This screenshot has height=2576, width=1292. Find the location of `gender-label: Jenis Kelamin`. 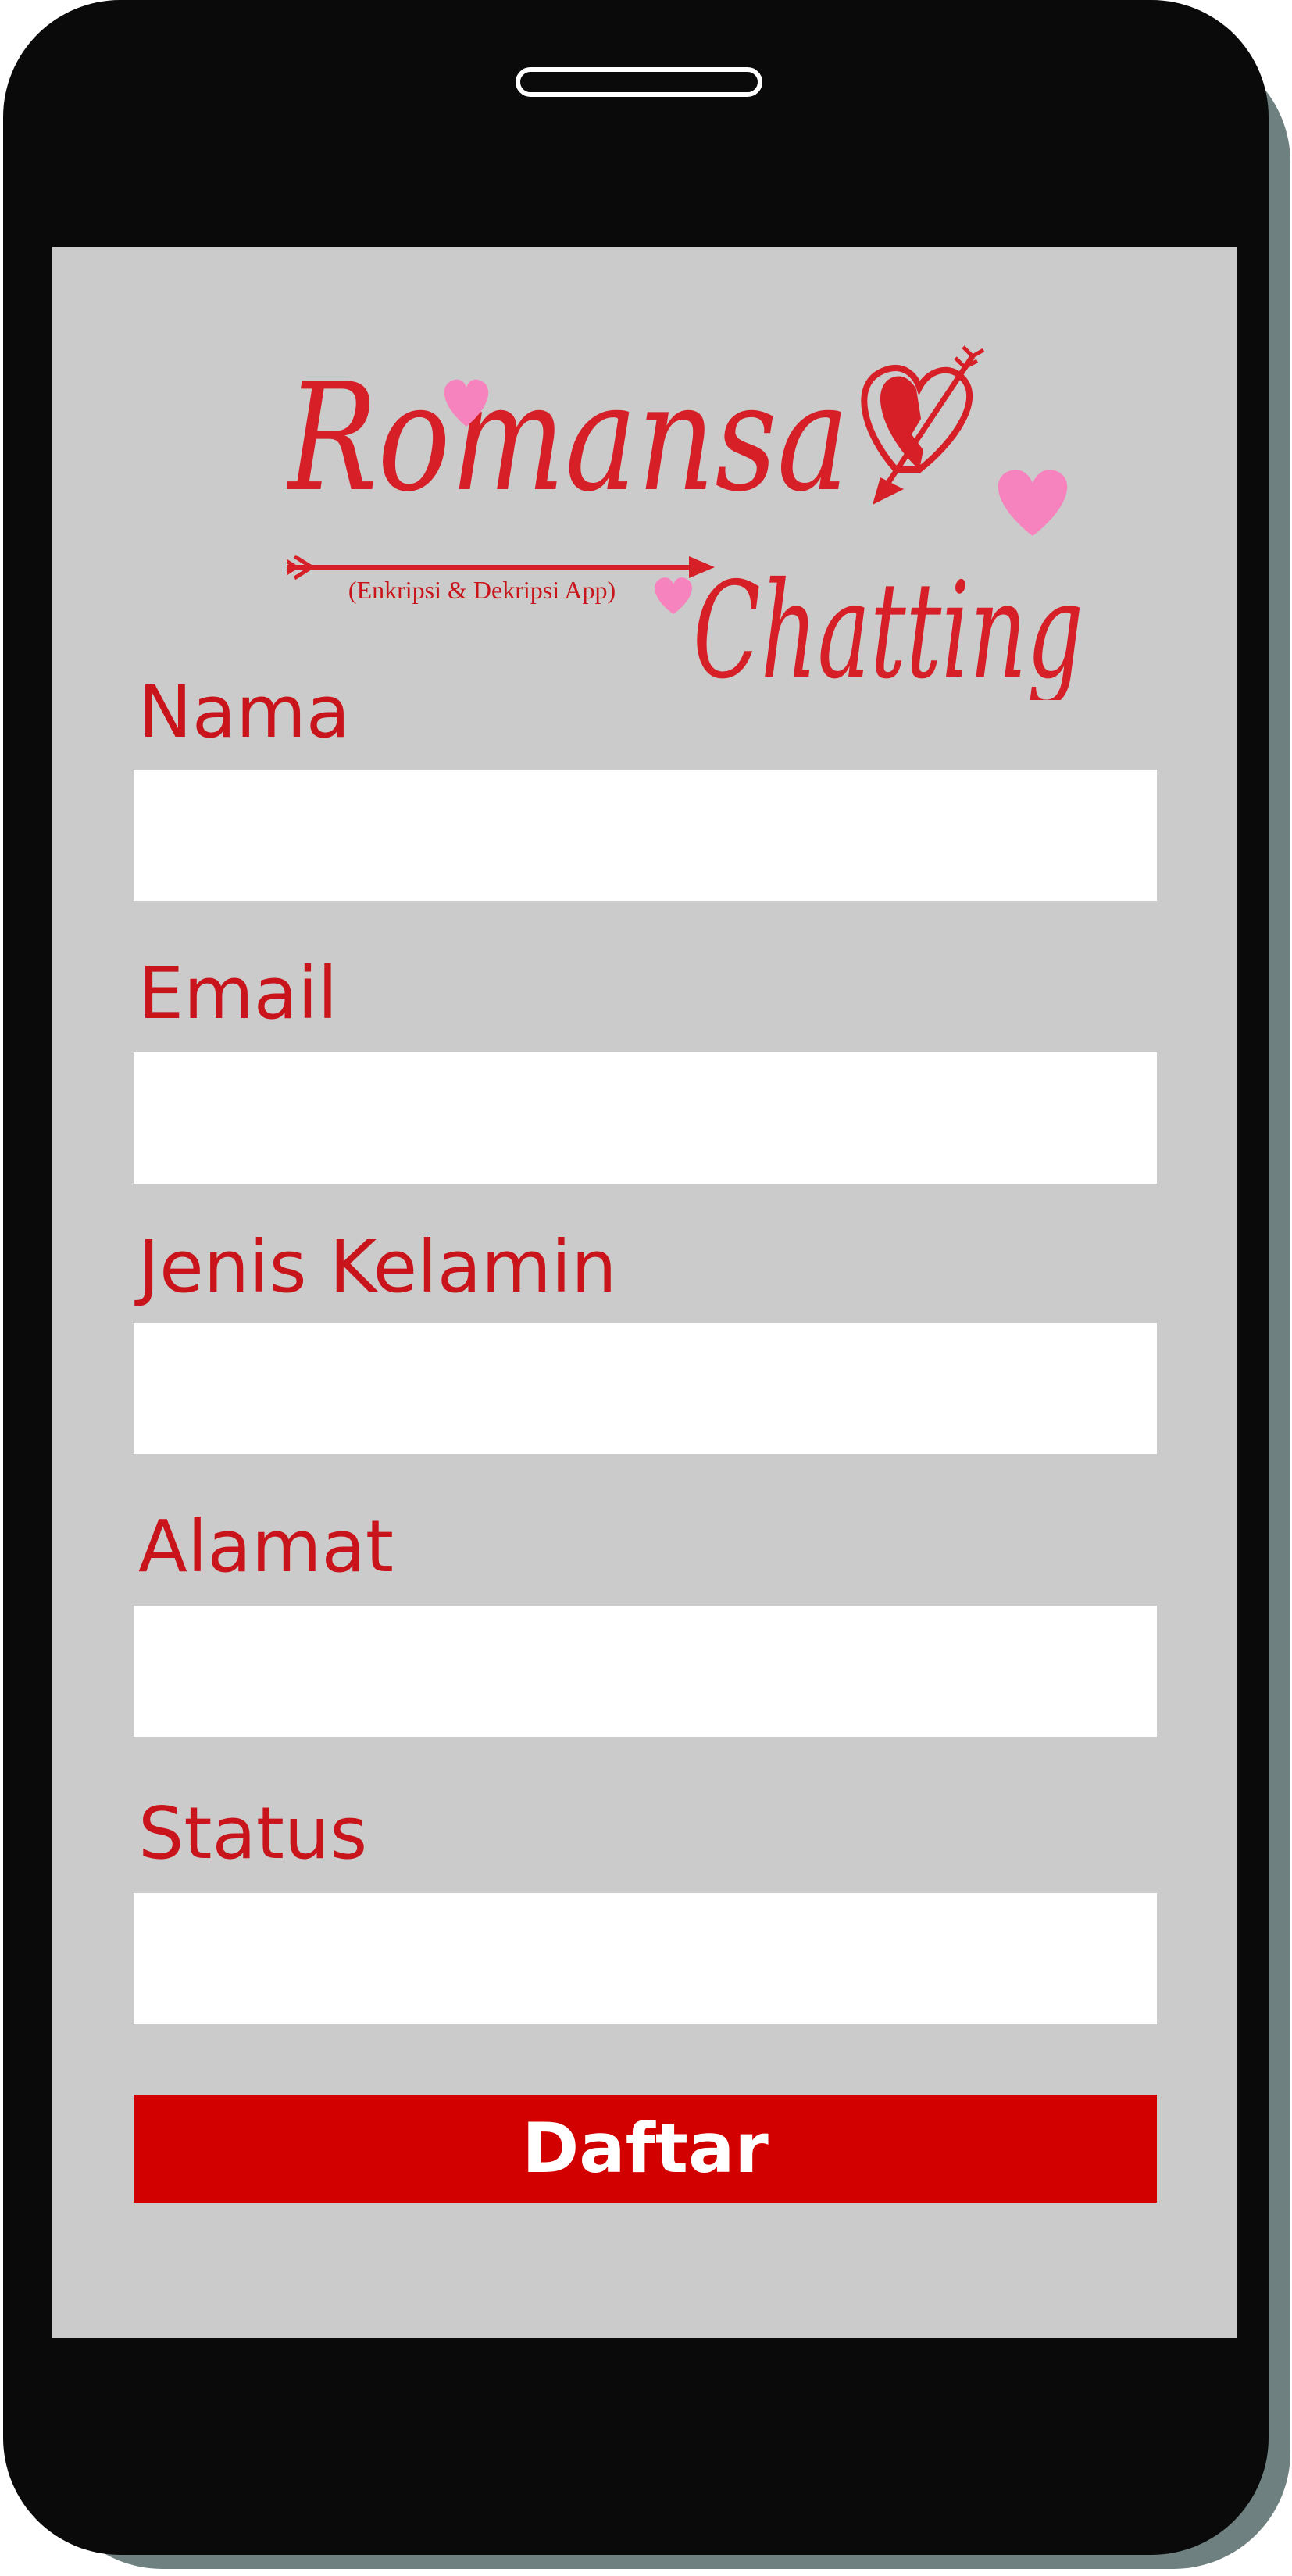

gender-label: Jenis Kelamin is located at coordinates (377, 1267).